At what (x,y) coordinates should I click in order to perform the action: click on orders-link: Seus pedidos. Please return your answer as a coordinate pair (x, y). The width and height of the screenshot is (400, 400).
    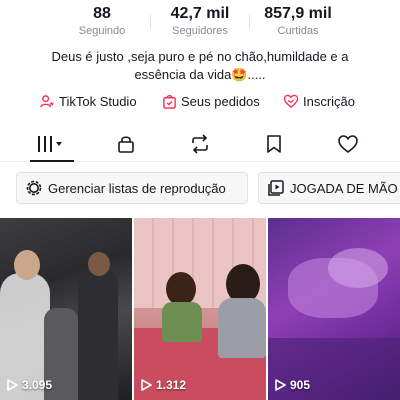
    Looking at the image, I should click on (211, 101).